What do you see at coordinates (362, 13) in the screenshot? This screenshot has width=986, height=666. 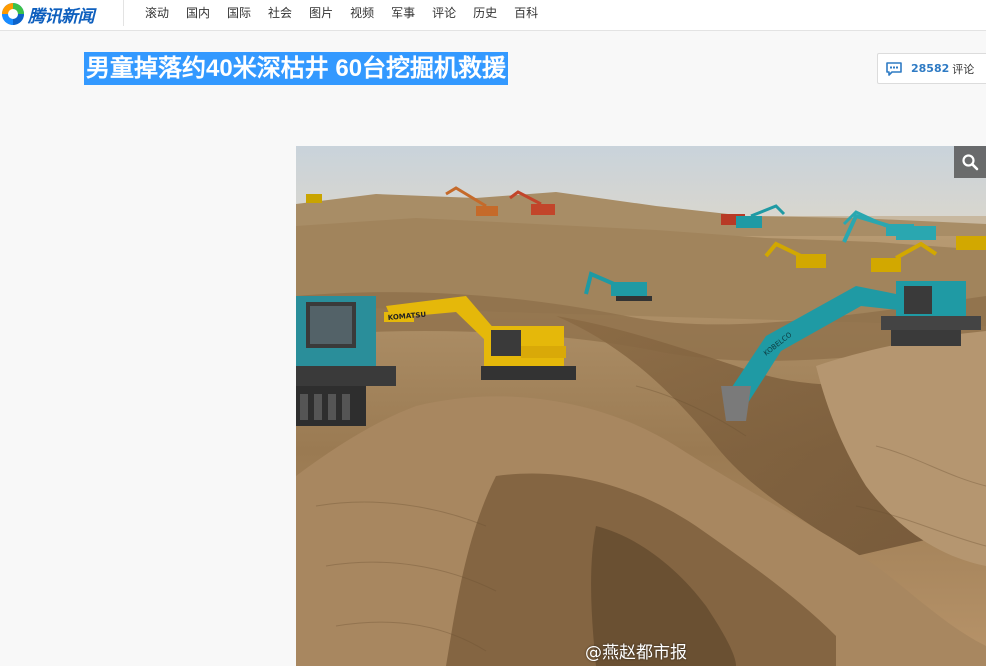 I see `nav-item-video: 视频` at bounding box center [362, 13].